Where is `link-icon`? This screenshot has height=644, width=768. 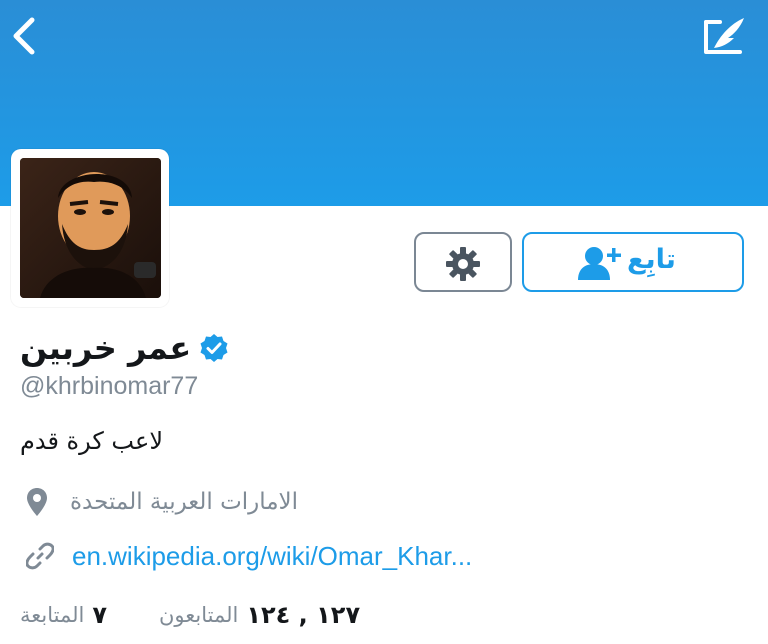
link-icon is located at coordinates (40, 556).